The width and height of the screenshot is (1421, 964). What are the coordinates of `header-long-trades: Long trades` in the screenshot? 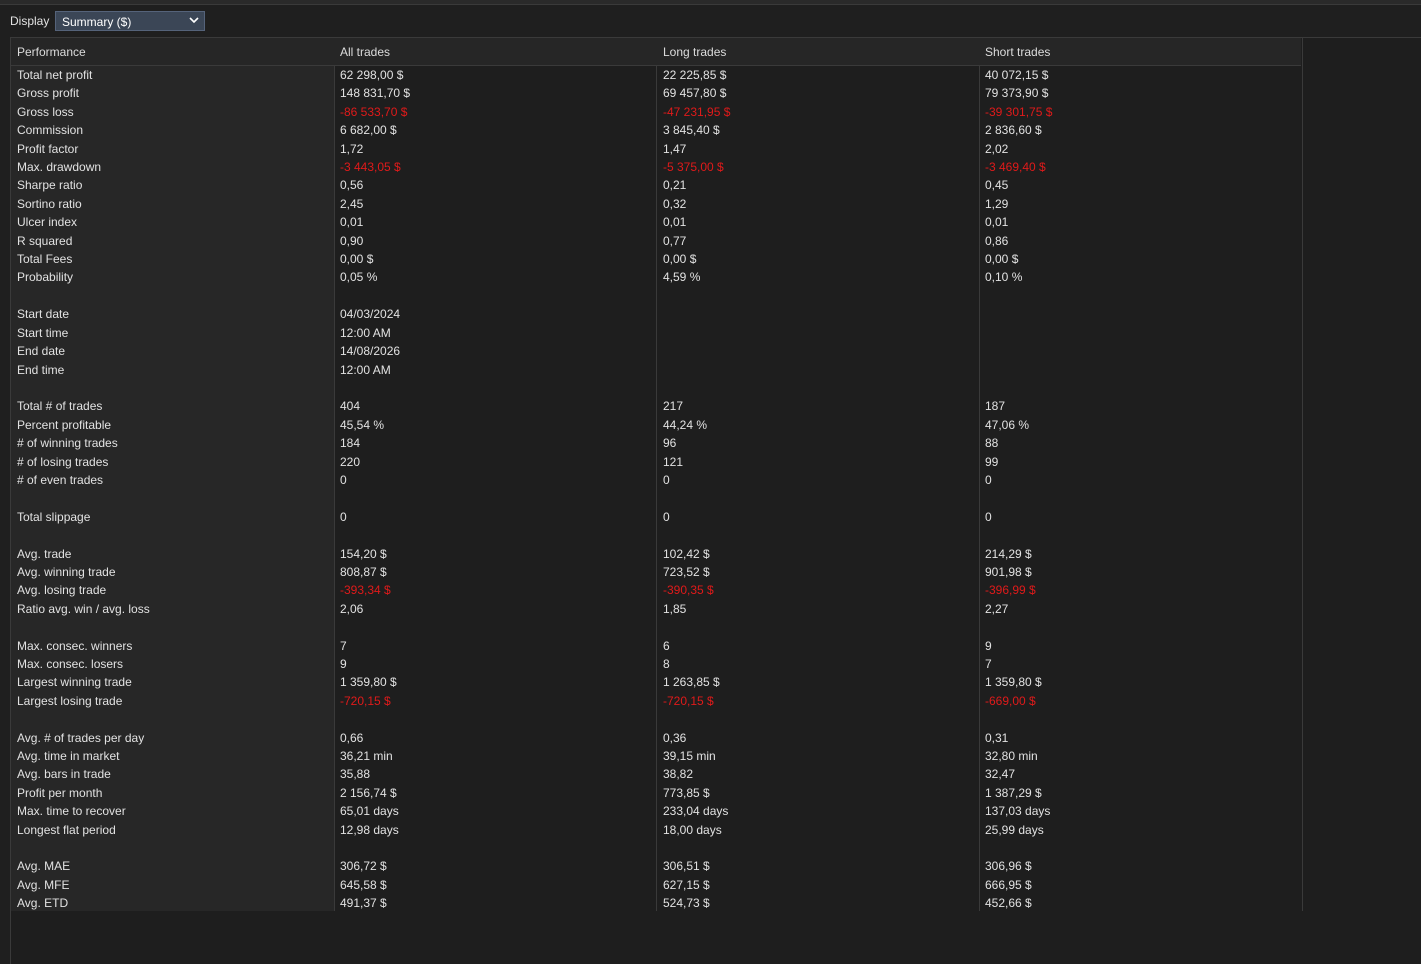 It's located at (694, 52).